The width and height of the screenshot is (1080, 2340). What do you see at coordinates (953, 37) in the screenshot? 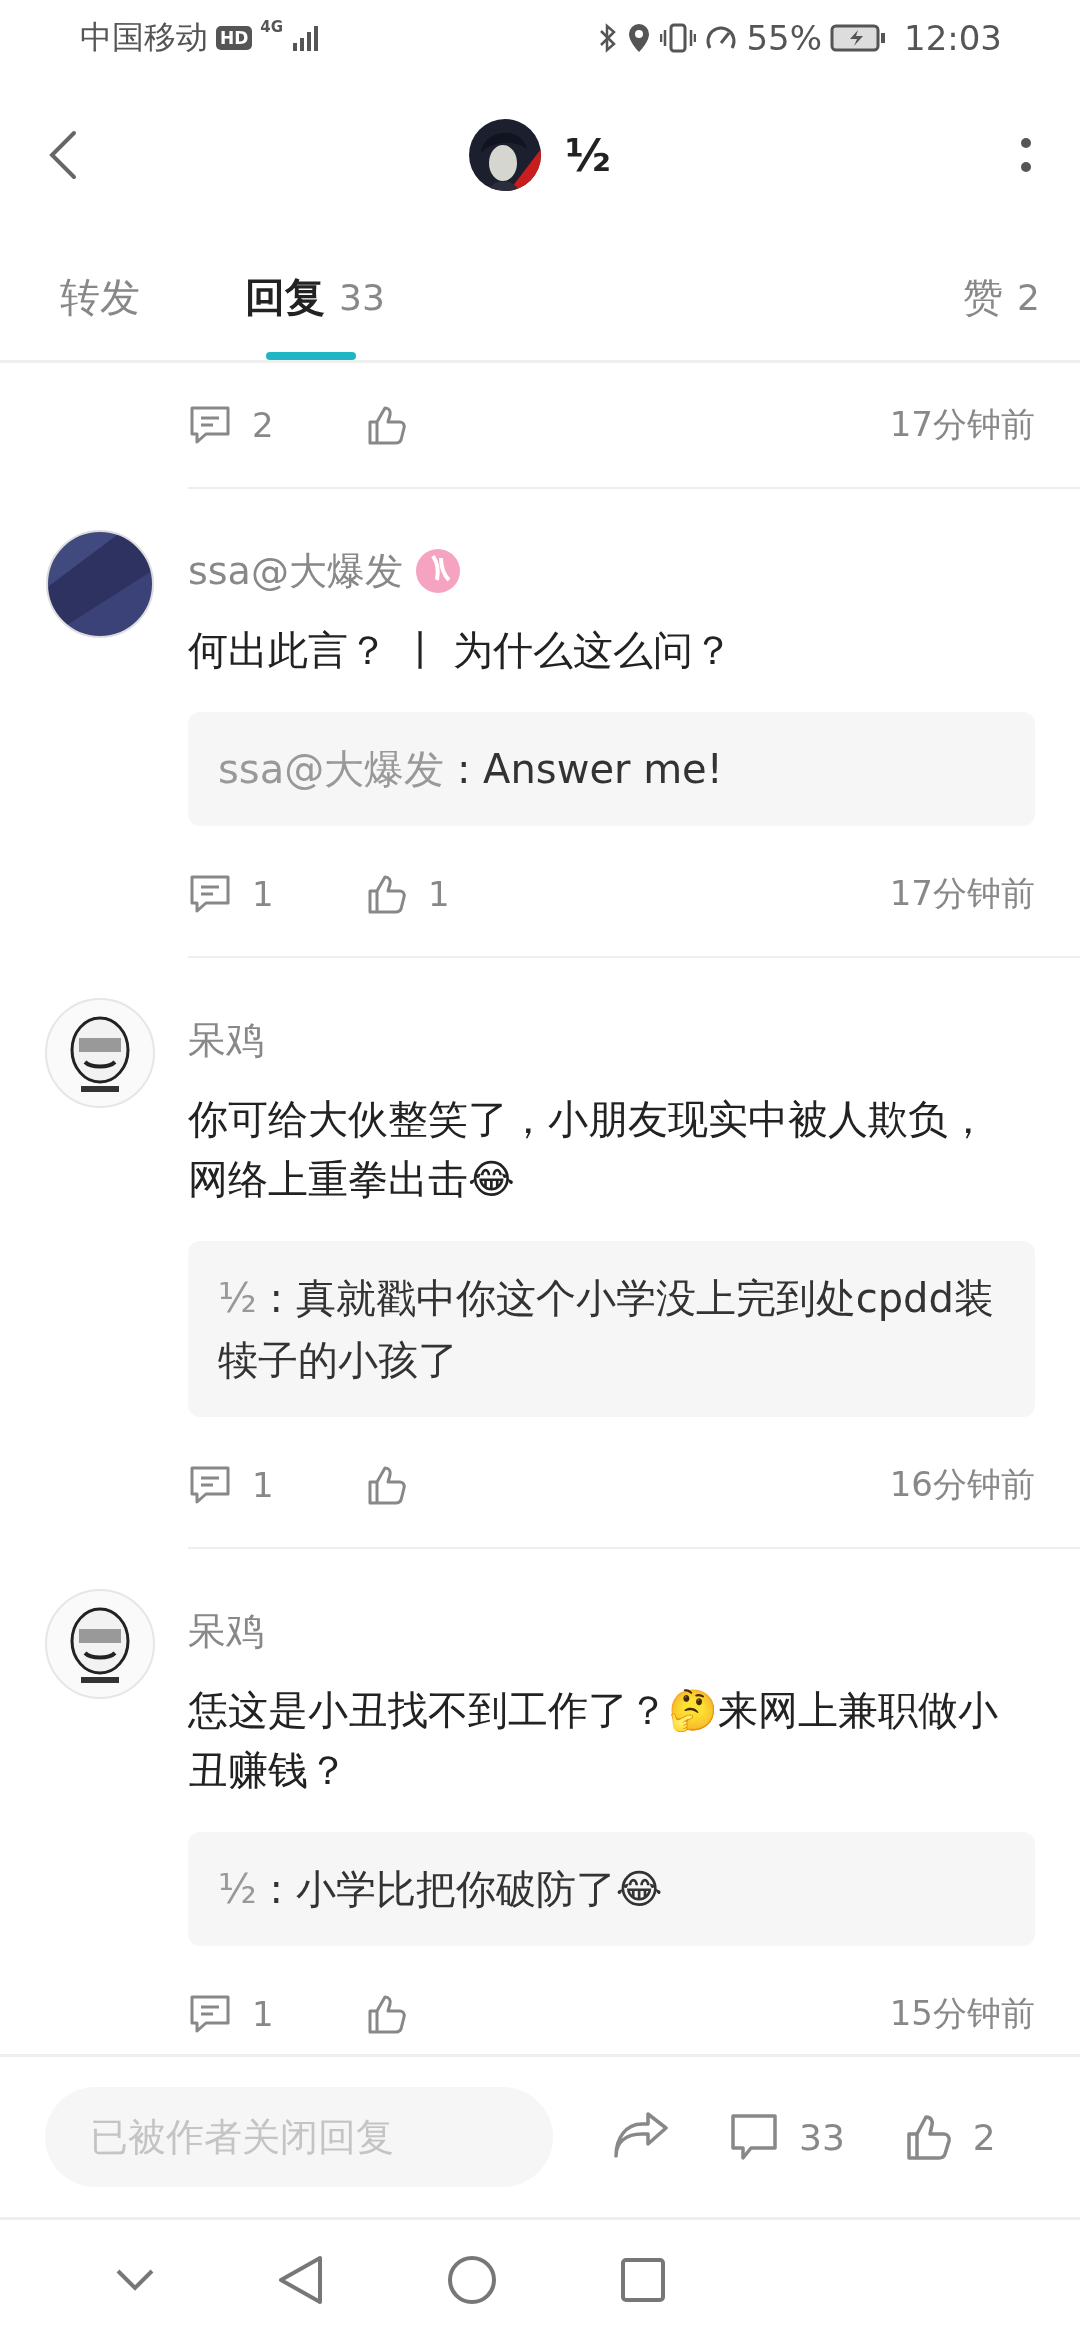
I see `clock-time: 12:03` at bounding box center [953, 37].